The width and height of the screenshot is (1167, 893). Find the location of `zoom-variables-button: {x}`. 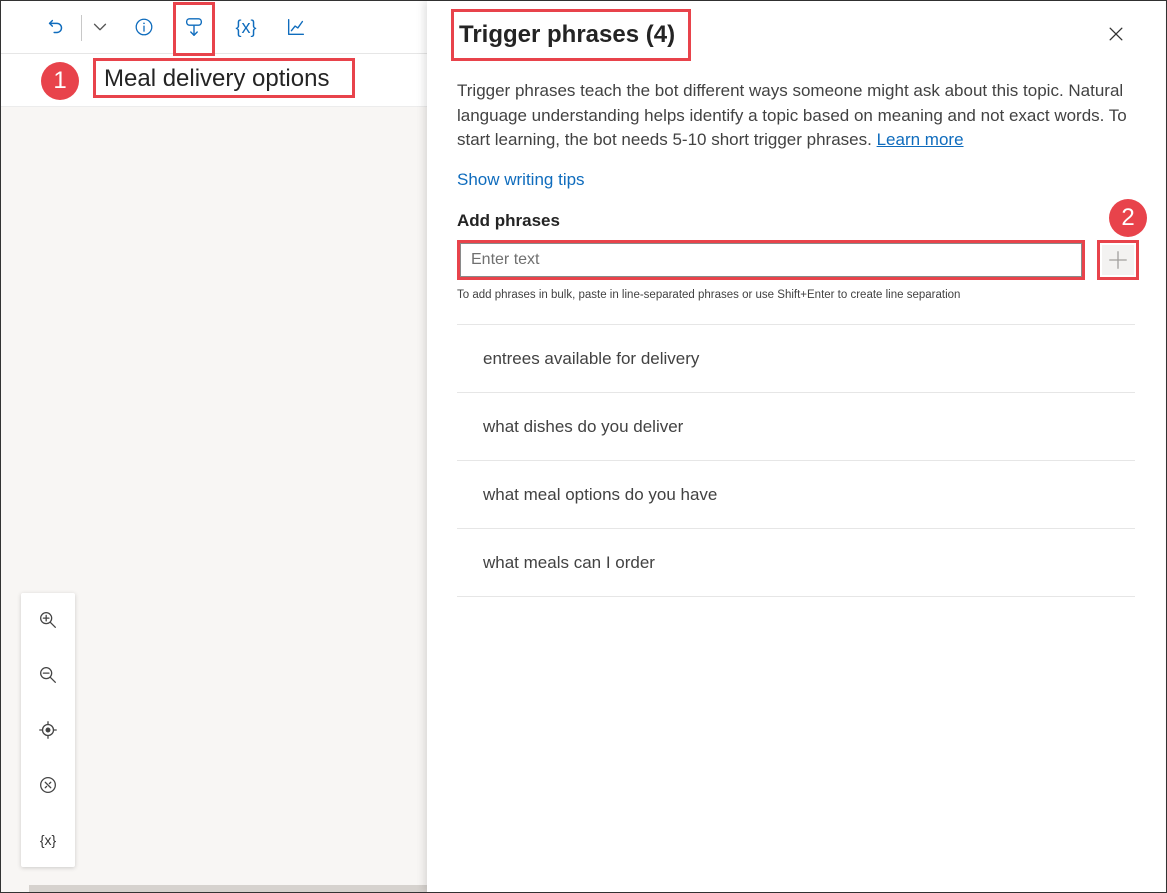

zoom-variables-button: {x} is located at coordinates (48, 840).